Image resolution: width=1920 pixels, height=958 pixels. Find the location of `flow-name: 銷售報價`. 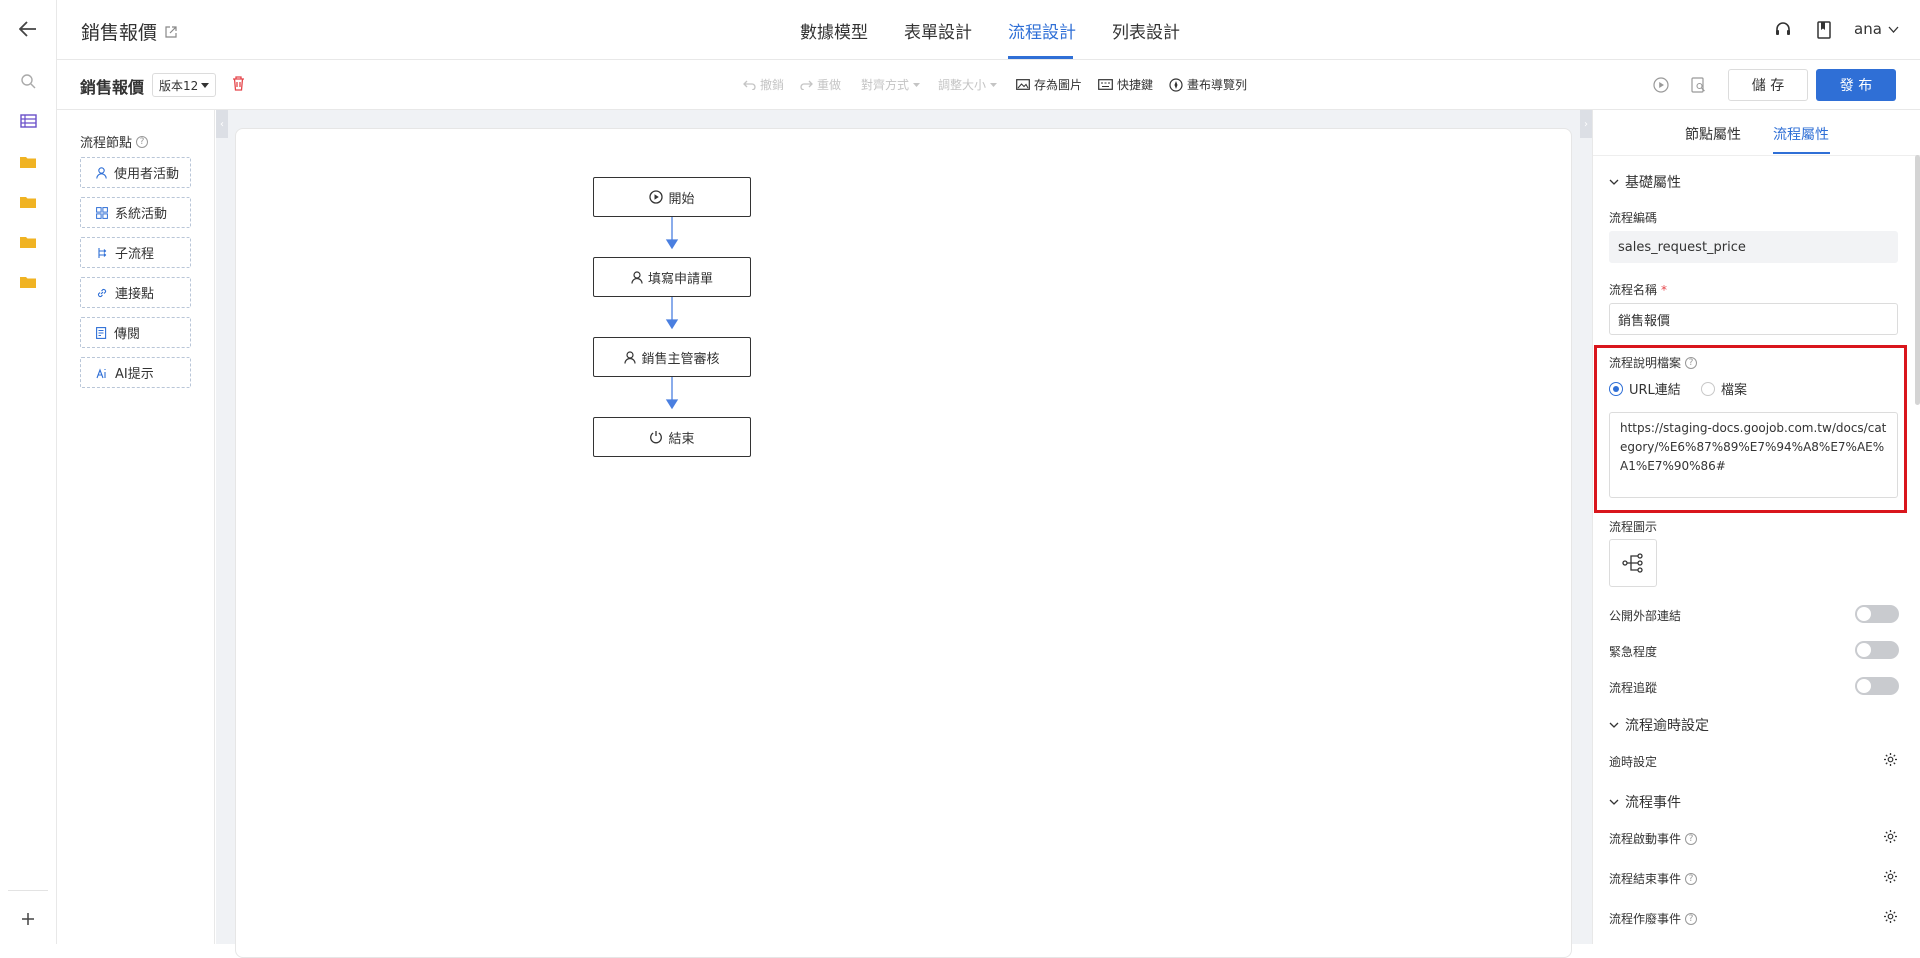

flow-name: 銷售報價 is located at coordinates (112, 87).